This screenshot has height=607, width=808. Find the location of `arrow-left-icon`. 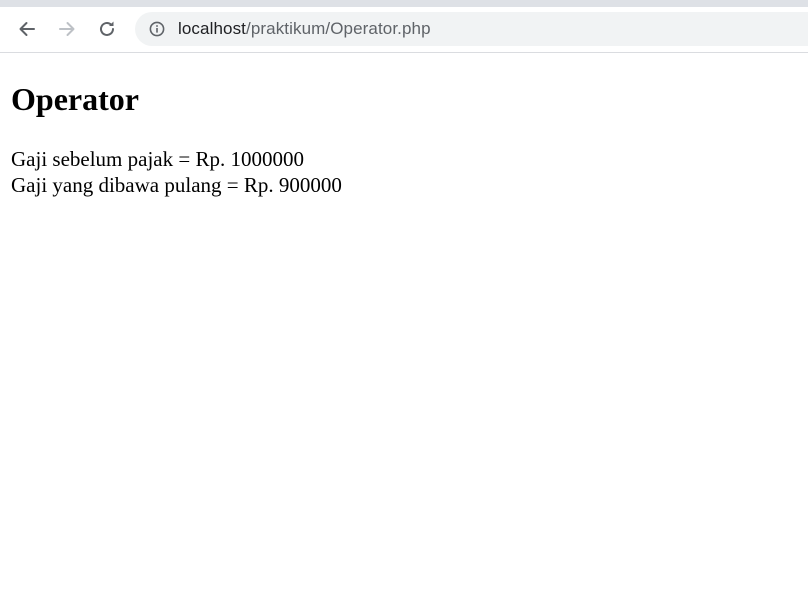

arrow-left-icon is located at coordinates (27, 29).